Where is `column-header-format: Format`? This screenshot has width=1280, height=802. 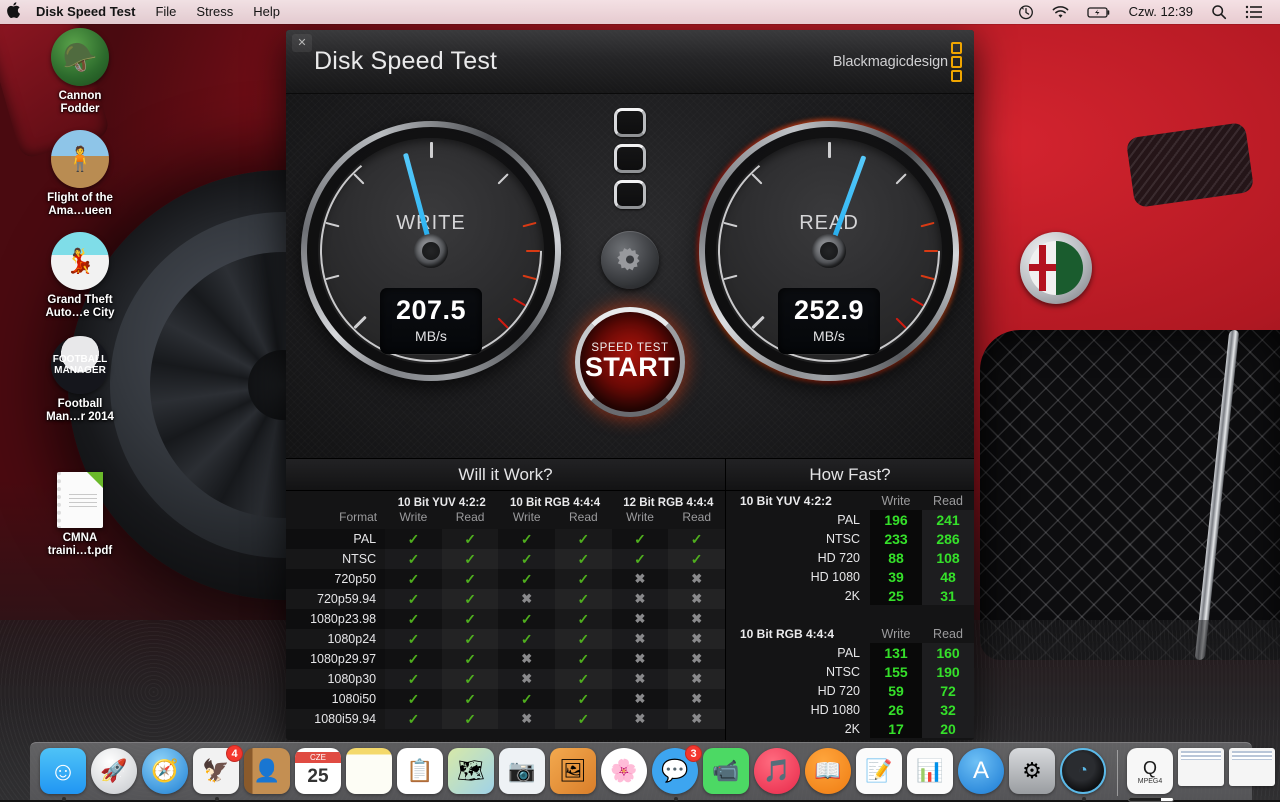
column-header-format: Format is located at coordinates (335, 519).